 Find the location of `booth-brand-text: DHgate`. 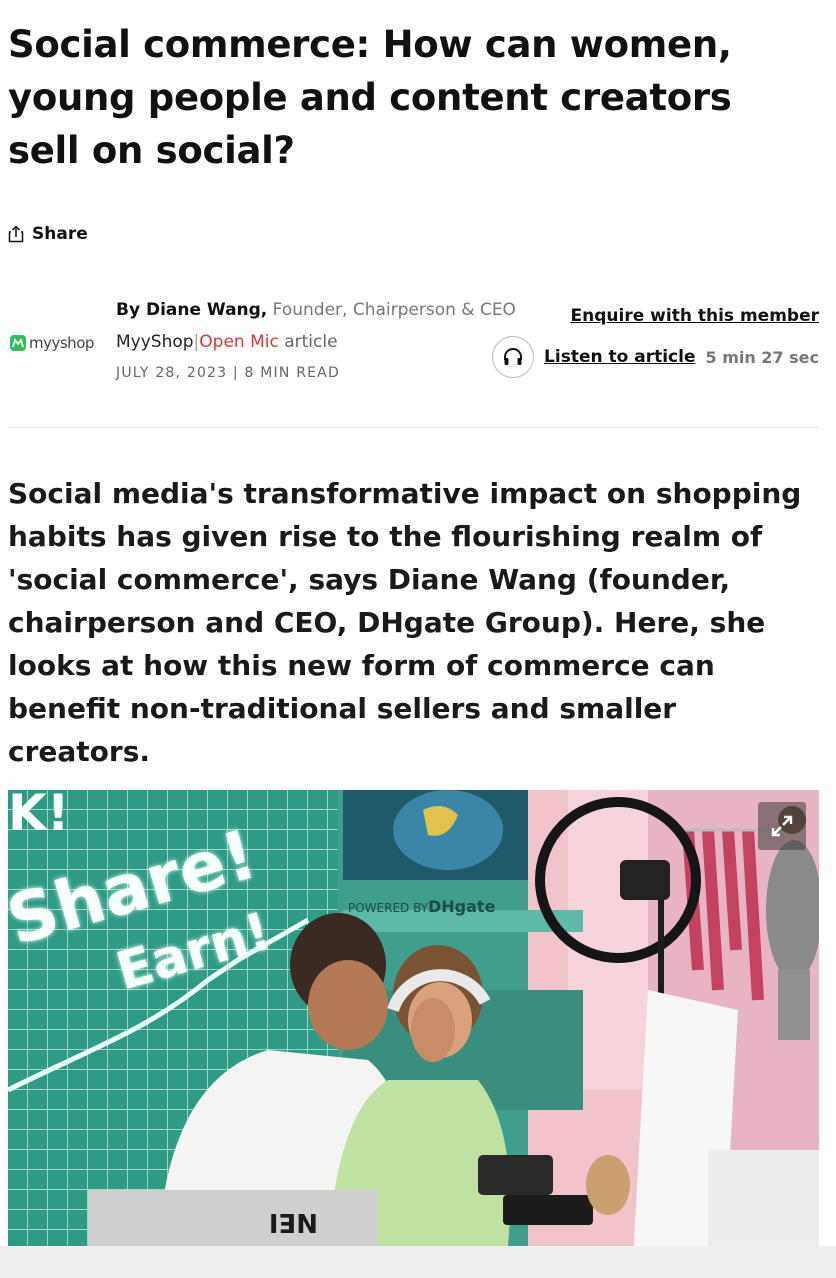

booth-brand-text: DHgate is located at coordinates (462, 906).